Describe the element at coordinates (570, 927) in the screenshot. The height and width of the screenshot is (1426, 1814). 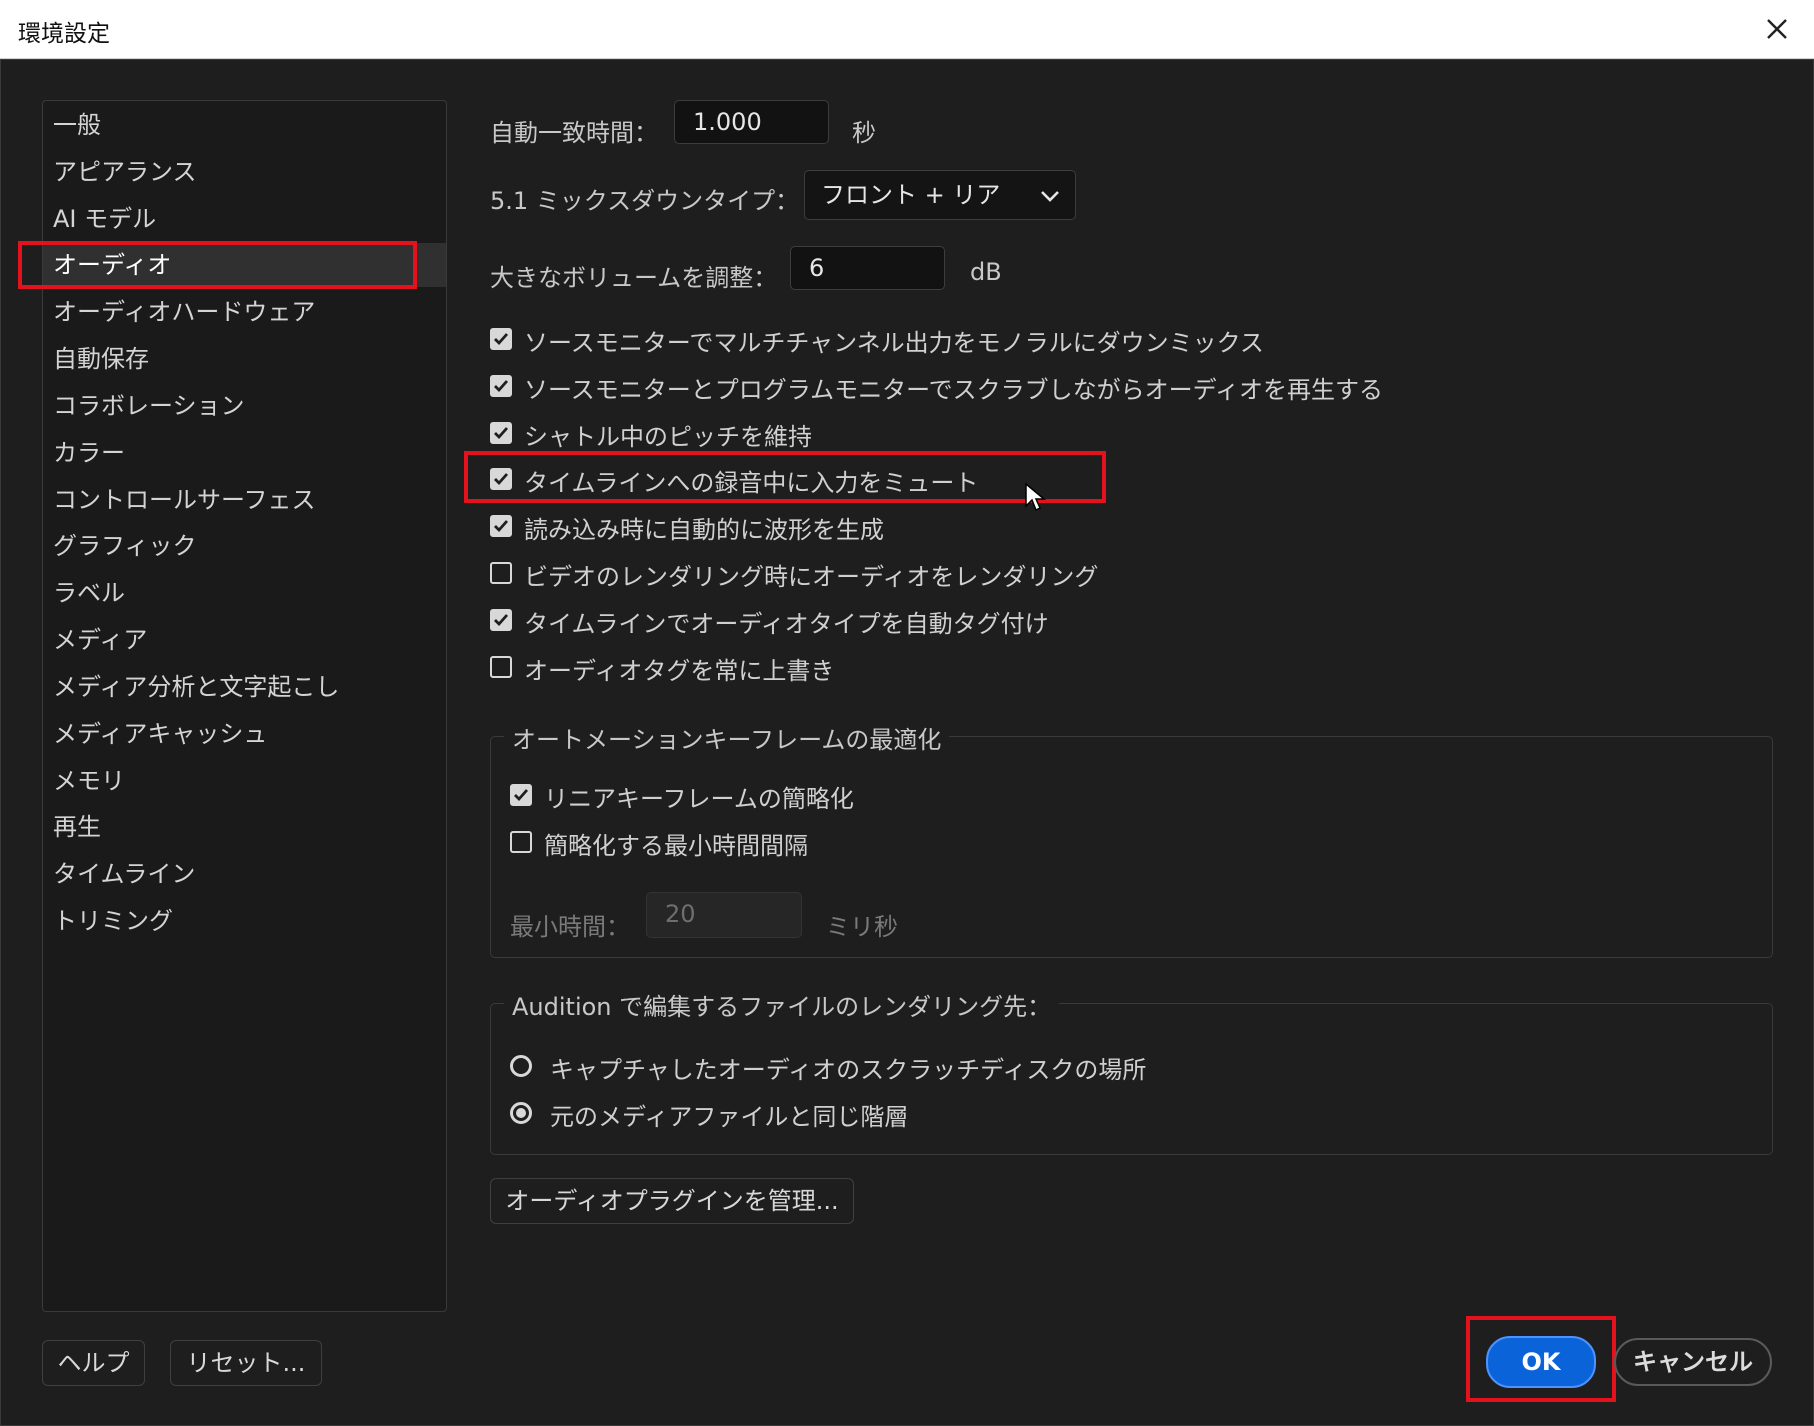
I see `min-time-label: 最小時間：` at that location.